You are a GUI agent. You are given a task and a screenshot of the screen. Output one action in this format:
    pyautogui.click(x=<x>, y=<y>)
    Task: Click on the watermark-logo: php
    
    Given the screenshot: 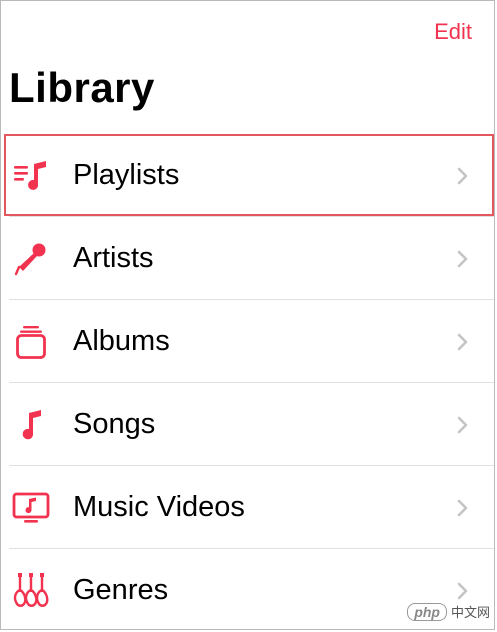 What is the action you would take?
    pyautogui.click(x=427, y=611)
    